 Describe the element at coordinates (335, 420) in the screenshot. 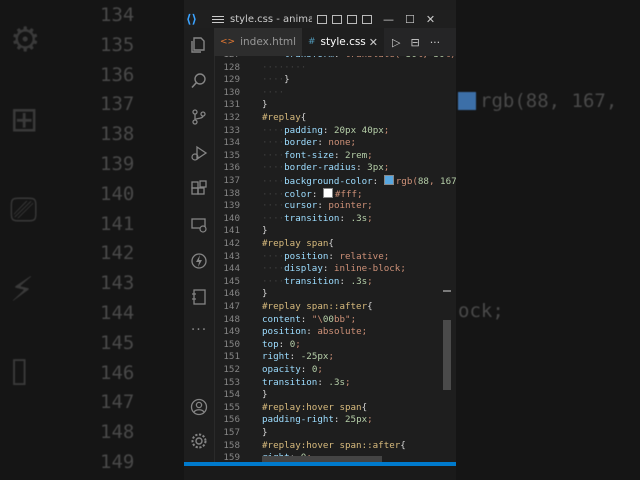

I see `code-line: 156 padding-right: 25px;` at that location.